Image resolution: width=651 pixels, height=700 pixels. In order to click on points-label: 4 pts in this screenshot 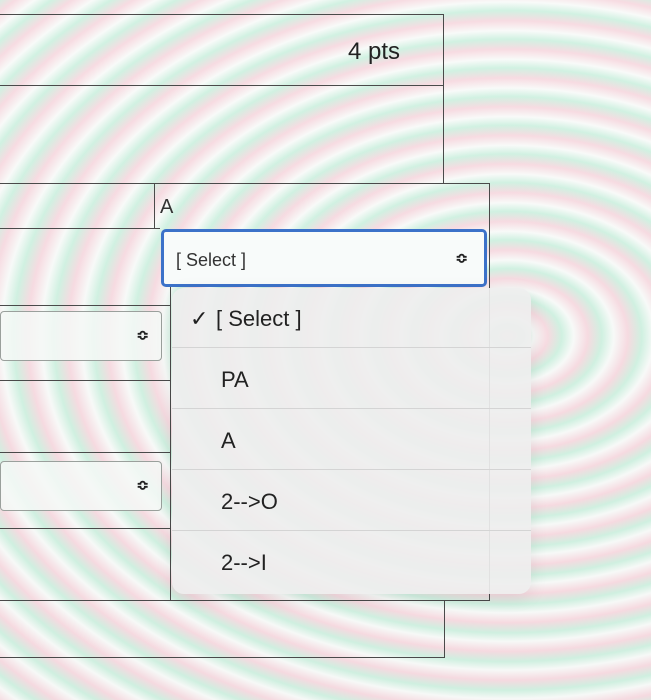, I will do `click(374, 51)`.